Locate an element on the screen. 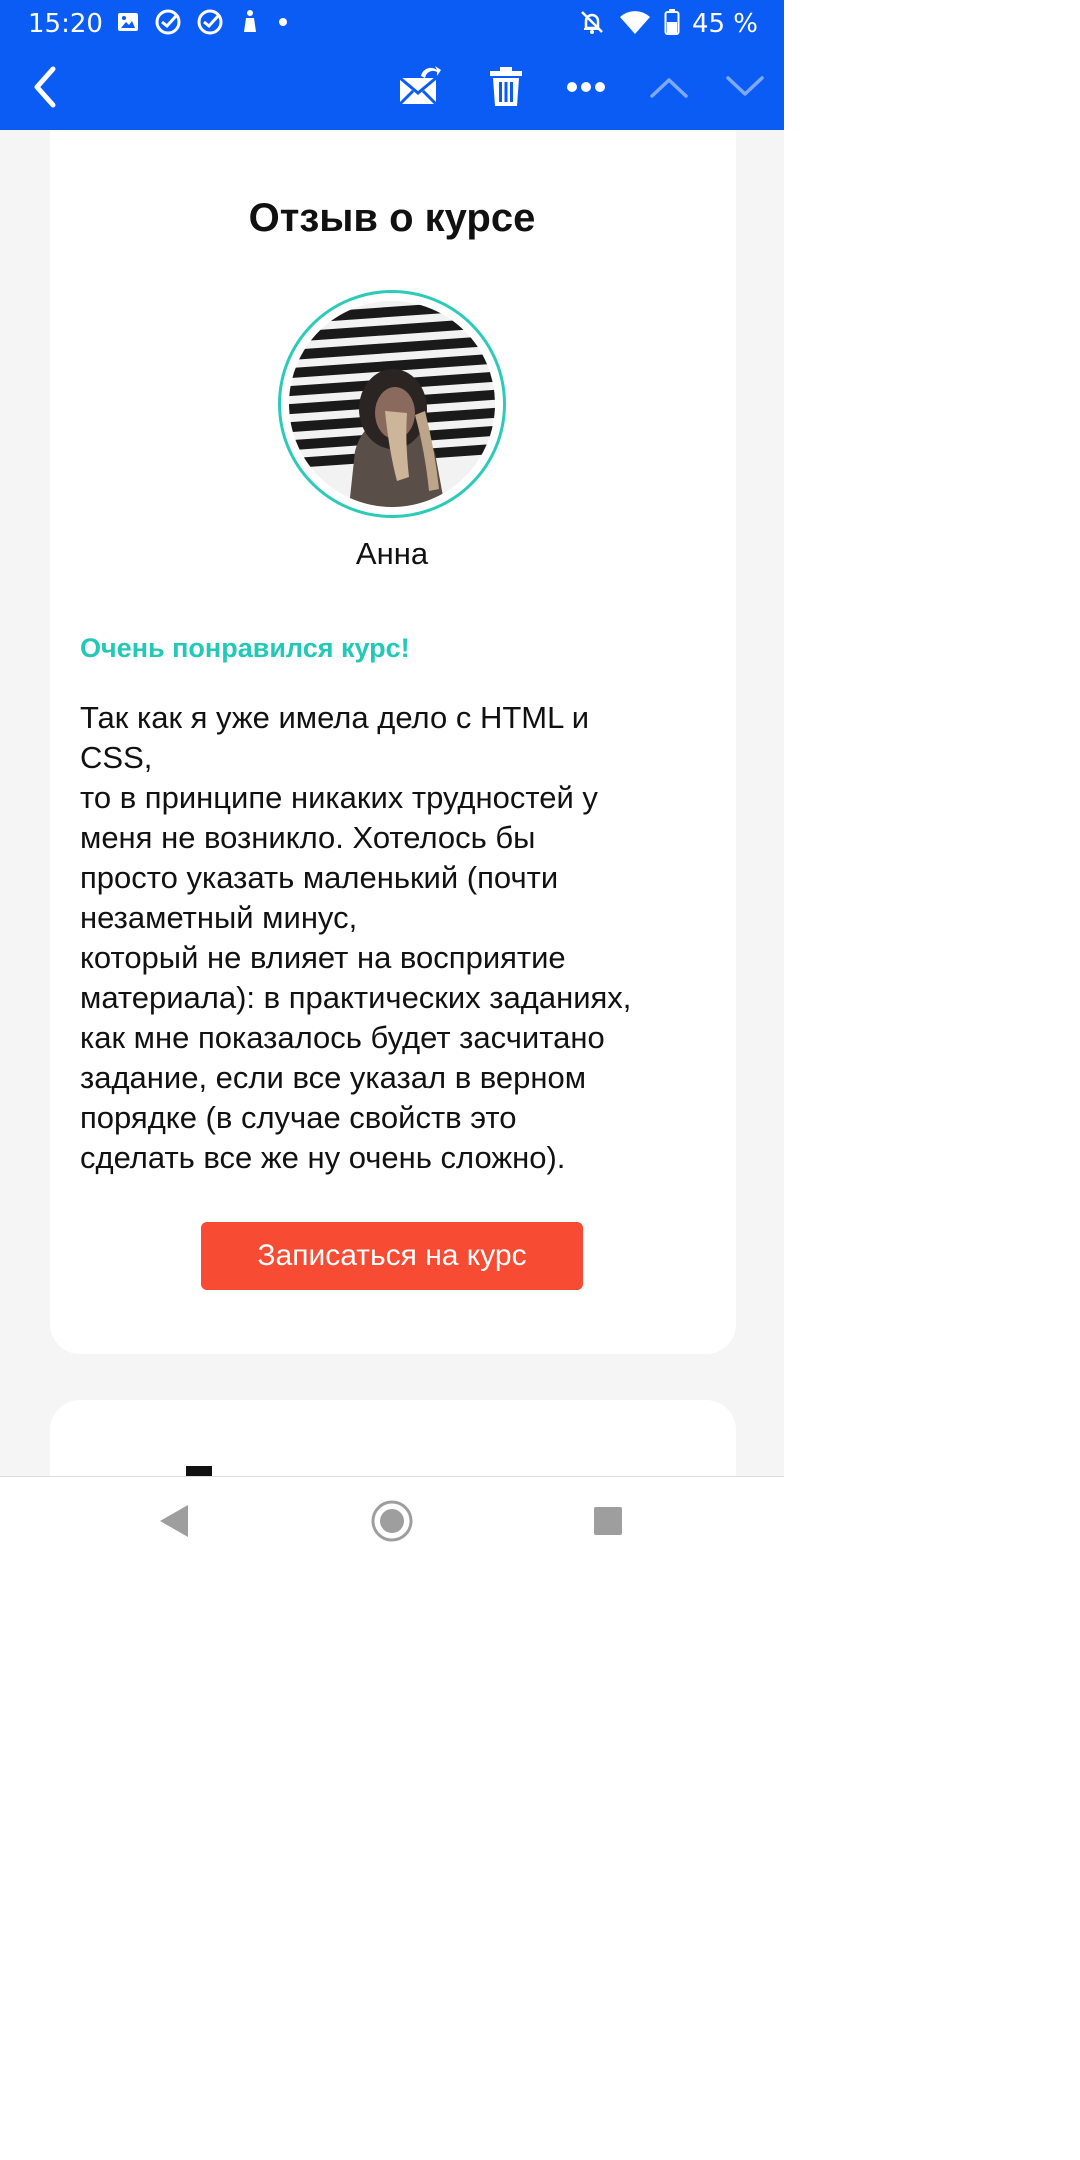  avatar is located at coordinates (392, 404).